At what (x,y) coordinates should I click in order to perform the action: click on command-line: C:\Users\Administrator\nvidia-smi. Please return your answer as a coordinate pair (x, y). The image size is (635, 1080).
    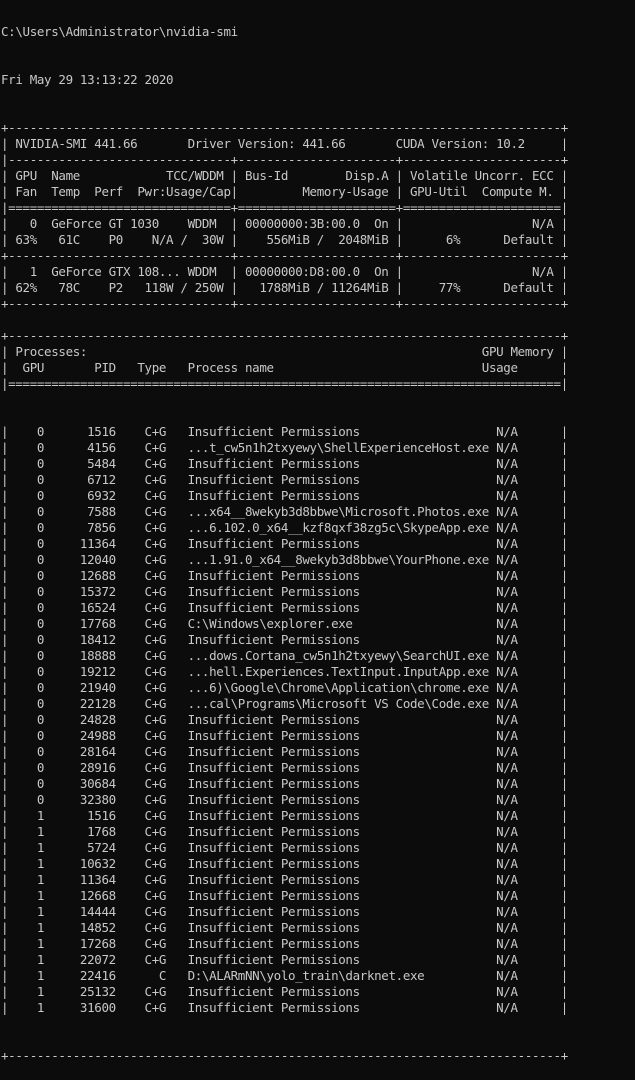
    Looking at the image, I should click on (119, 31).